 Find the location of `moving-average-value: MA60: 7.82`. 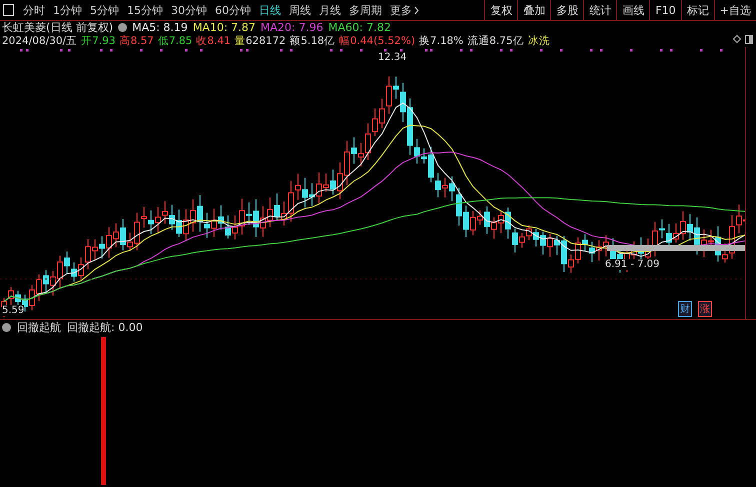

moving-average-value: MA60: 7.82 is located at coordinates (359, 27).